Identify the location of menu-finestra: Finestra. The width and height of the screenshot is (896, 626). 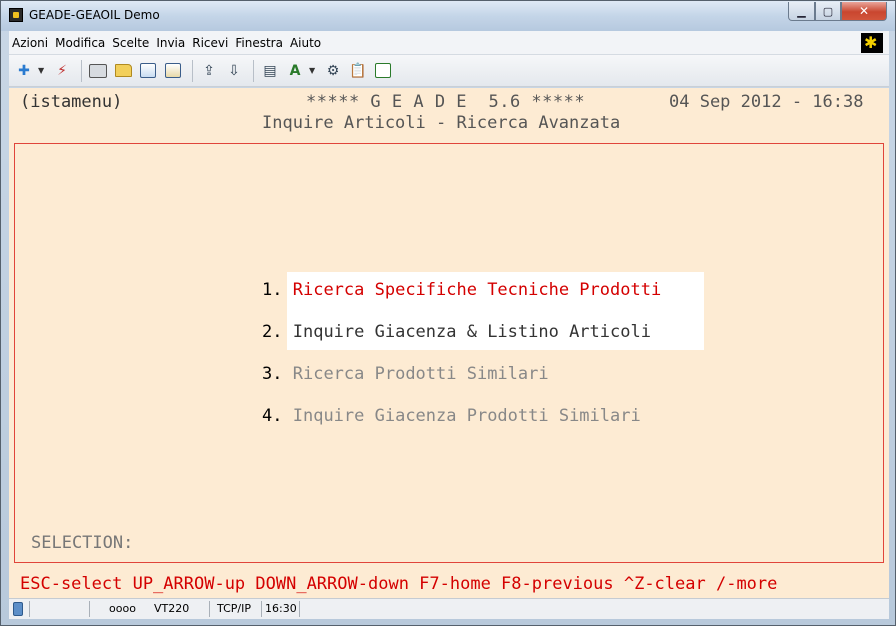
(259, 43).